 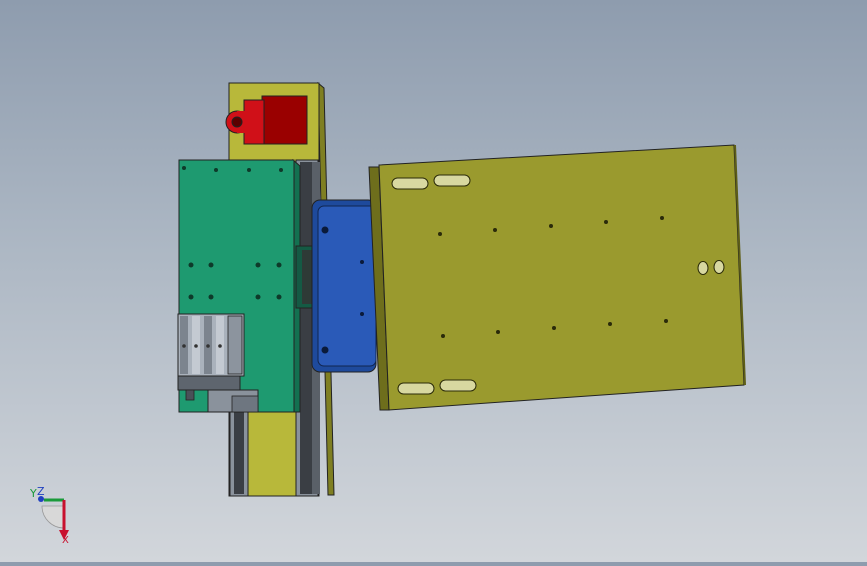 What do you see at coordinates (239, 453) in the screenshot?
I see `linear-rail-left` at bounding box center [239, 453].